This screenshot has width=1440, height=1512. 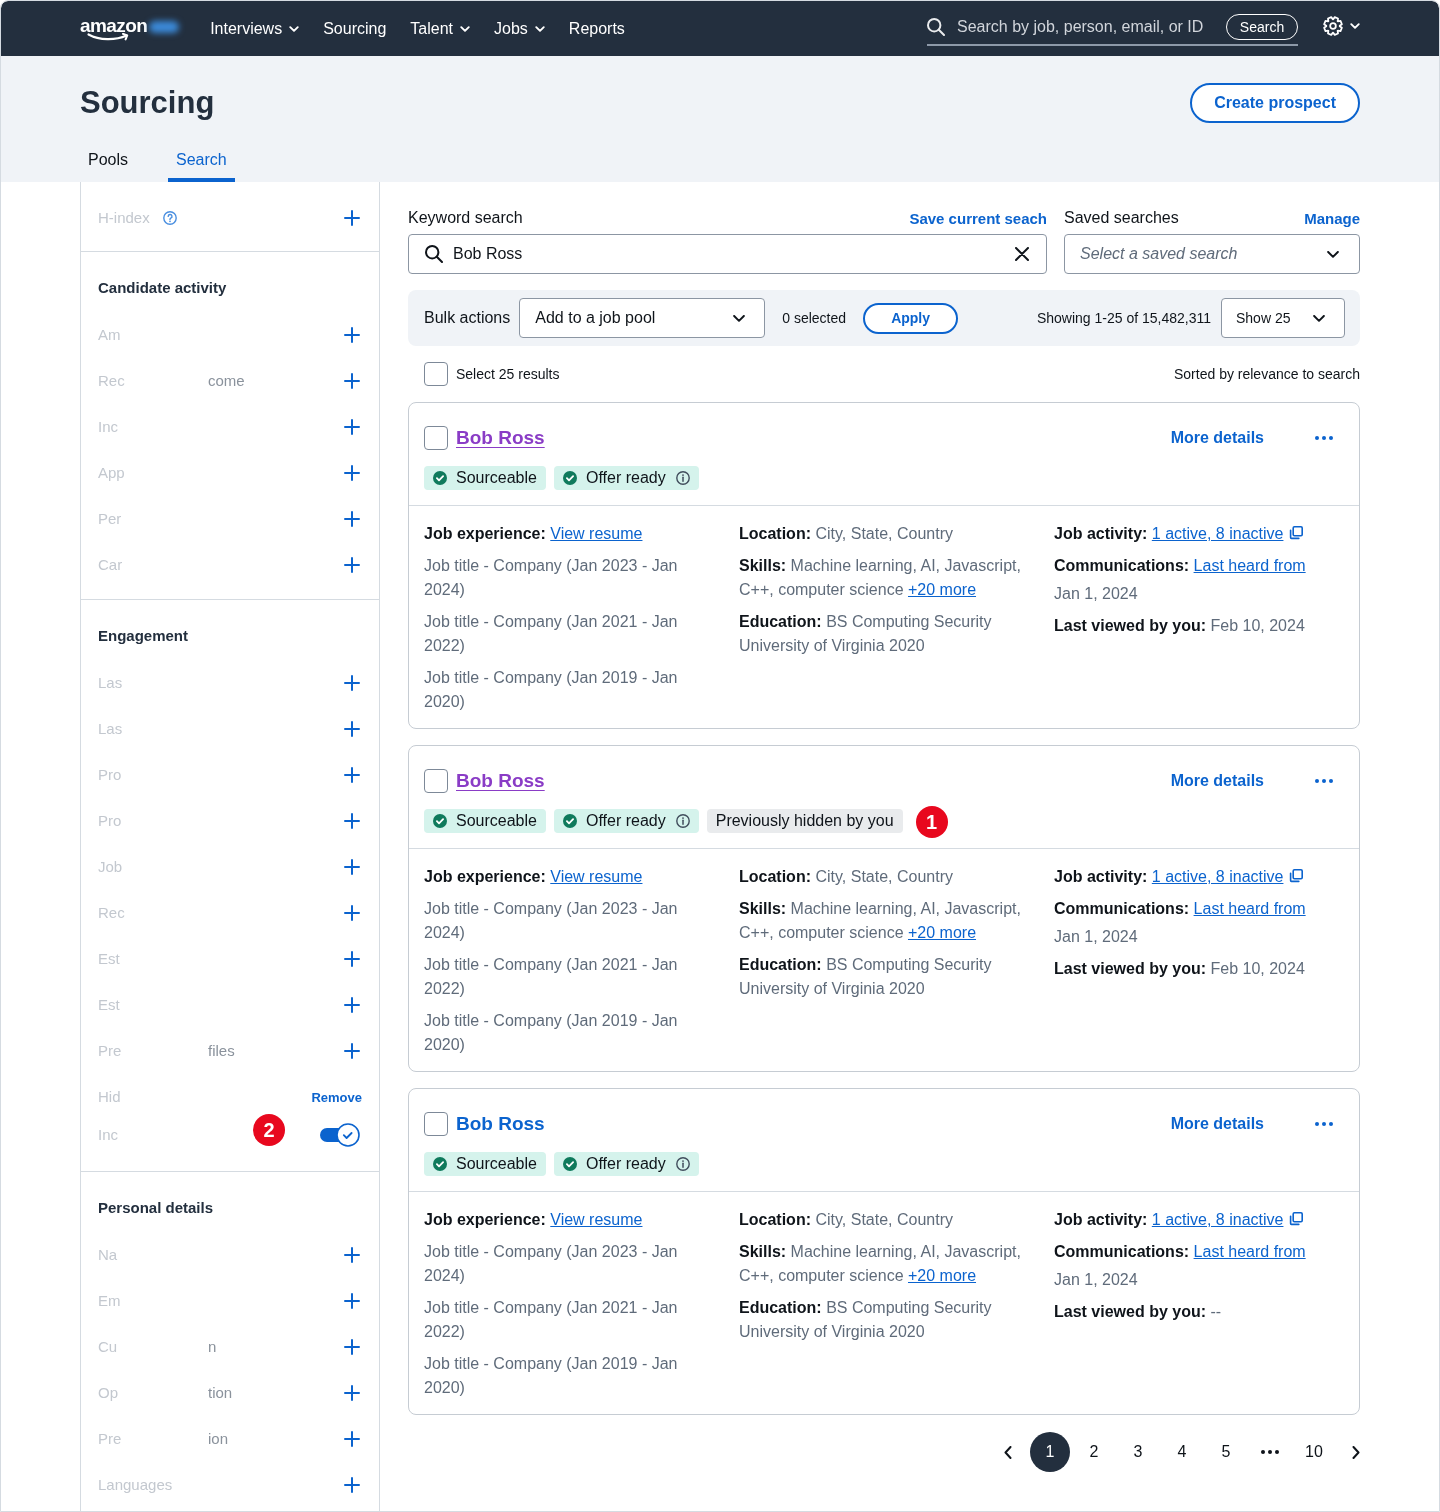 What do you see at coordinates (1050, 1452) in the screenshot?
I see `page-button: 1` at bounding box center [1050, 1452].